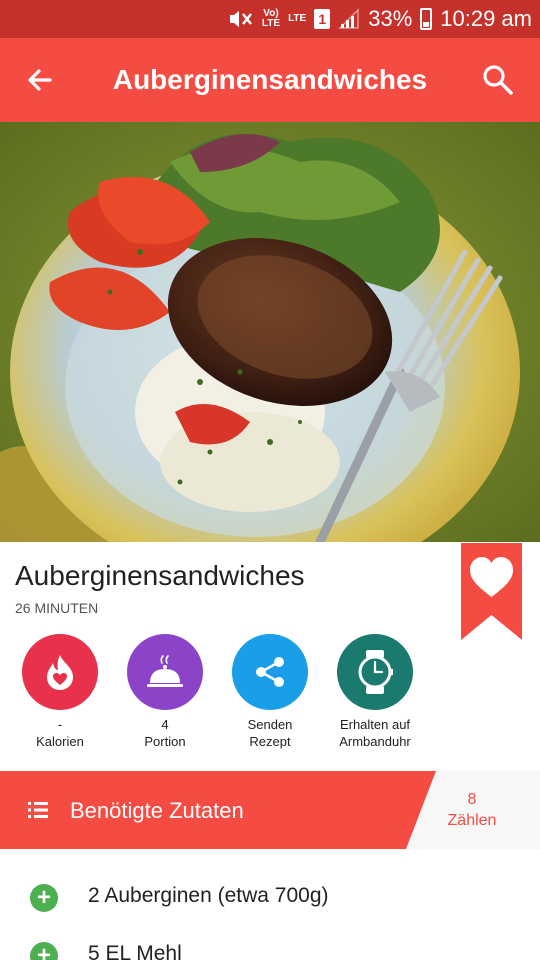  What do you see at coordinates (270, 945) in the screenshot?
I see `list-item: + 5 EL Mehl` at bounding box center [270, 945].